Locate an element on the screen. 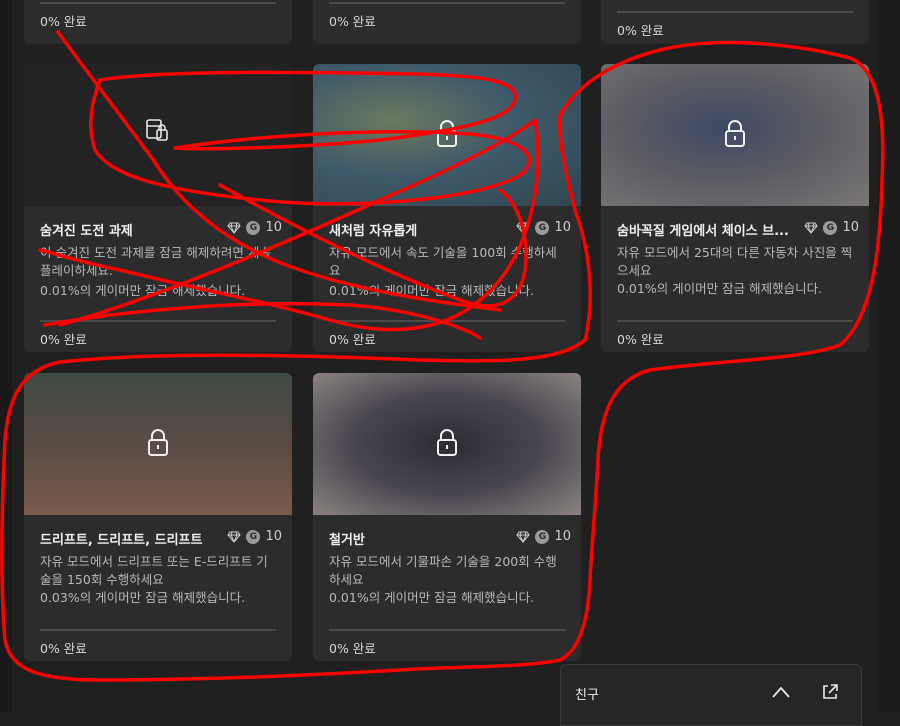  chevron-up-icon is located at coordinates (781, 692).